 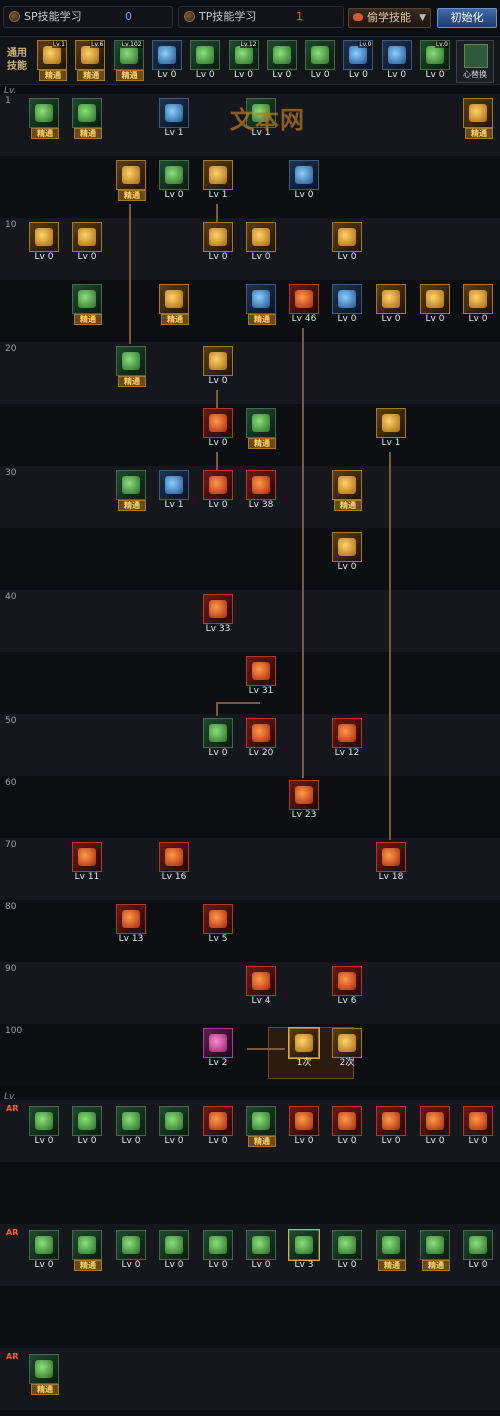 What do you see at coordinates (304, 1048) in the screenshot?
I see `skill-tree-node: 1次` at bounding box center [304, 1048].